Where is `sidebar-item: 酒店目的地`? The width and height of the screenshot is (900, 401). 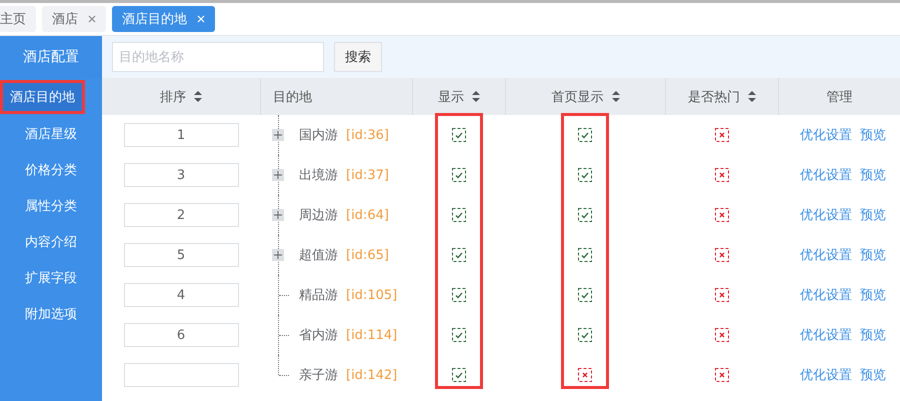 sidebar-item: 酒店目的地 is located at coordinates (42, 97).